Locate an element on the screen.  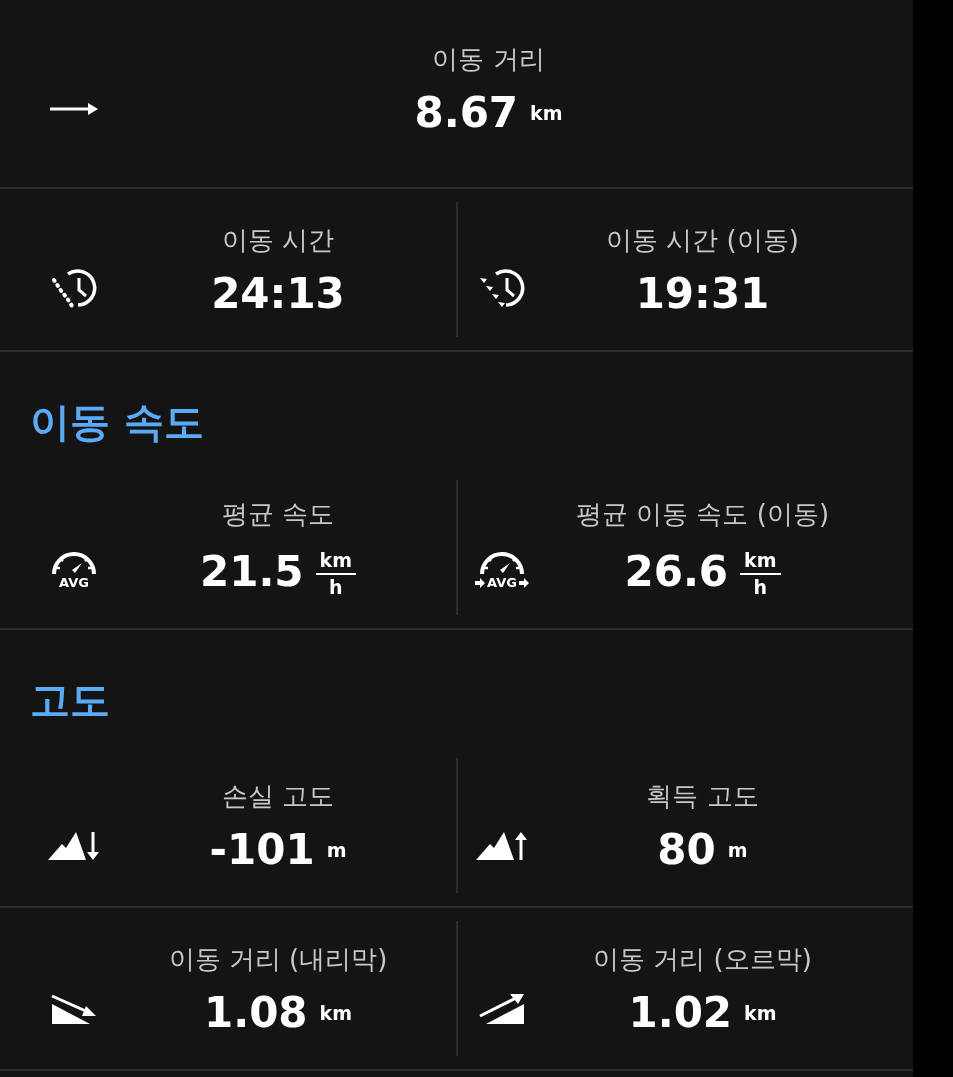
stat-label: 평균 속도 is located at coordinates (278, 514).